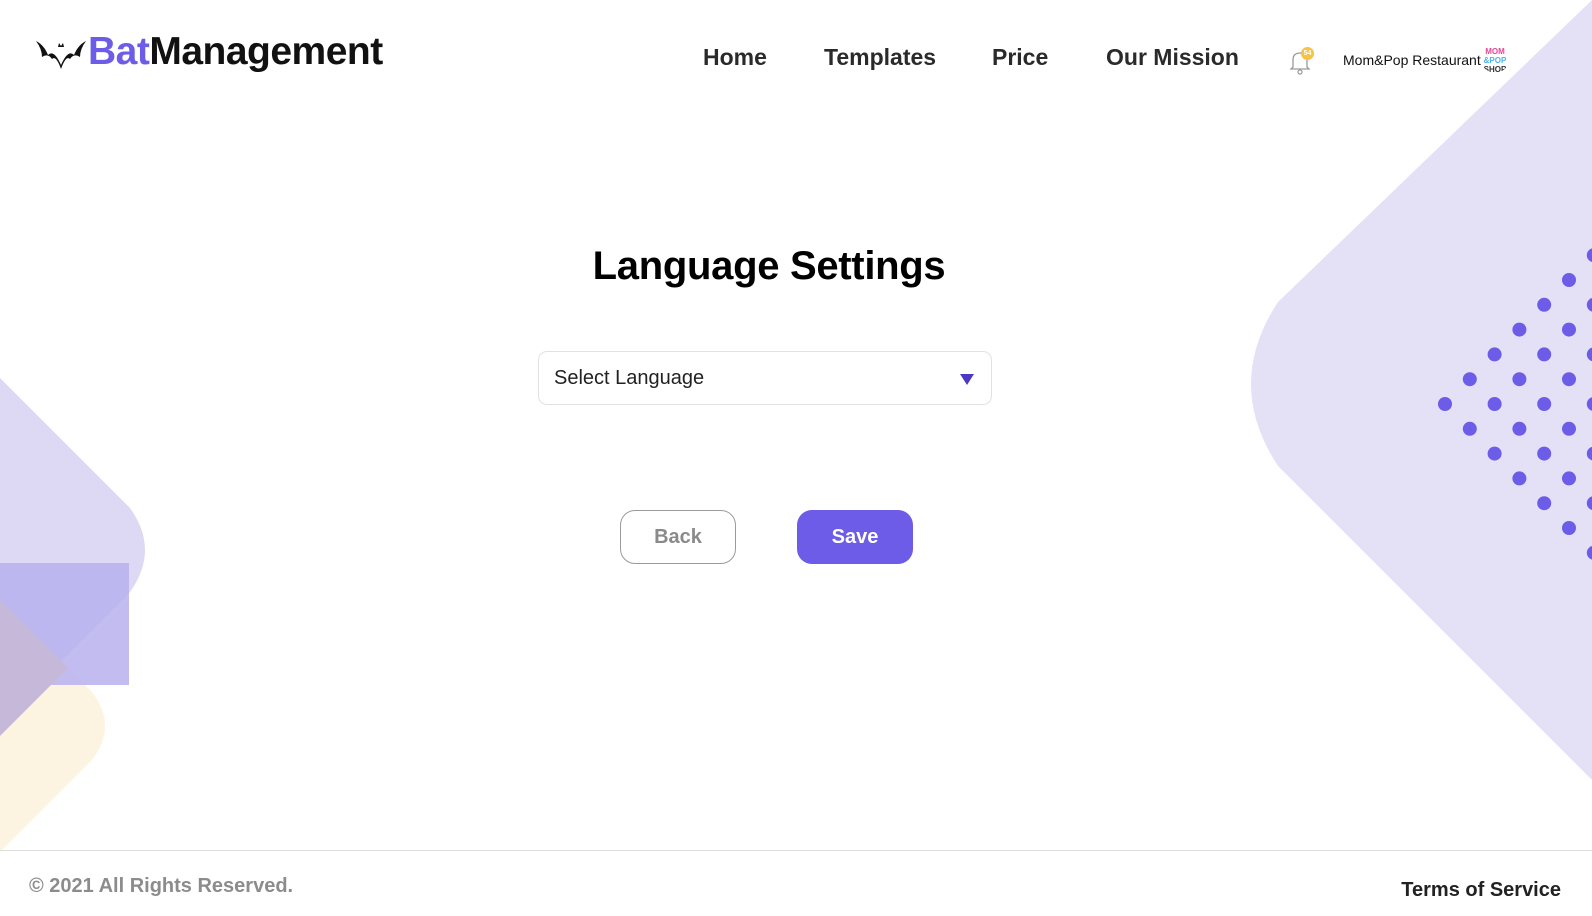 The height and width of the screenshot is (916, 1592). I want to click on page-title: Language Settings, so click(769, 266).